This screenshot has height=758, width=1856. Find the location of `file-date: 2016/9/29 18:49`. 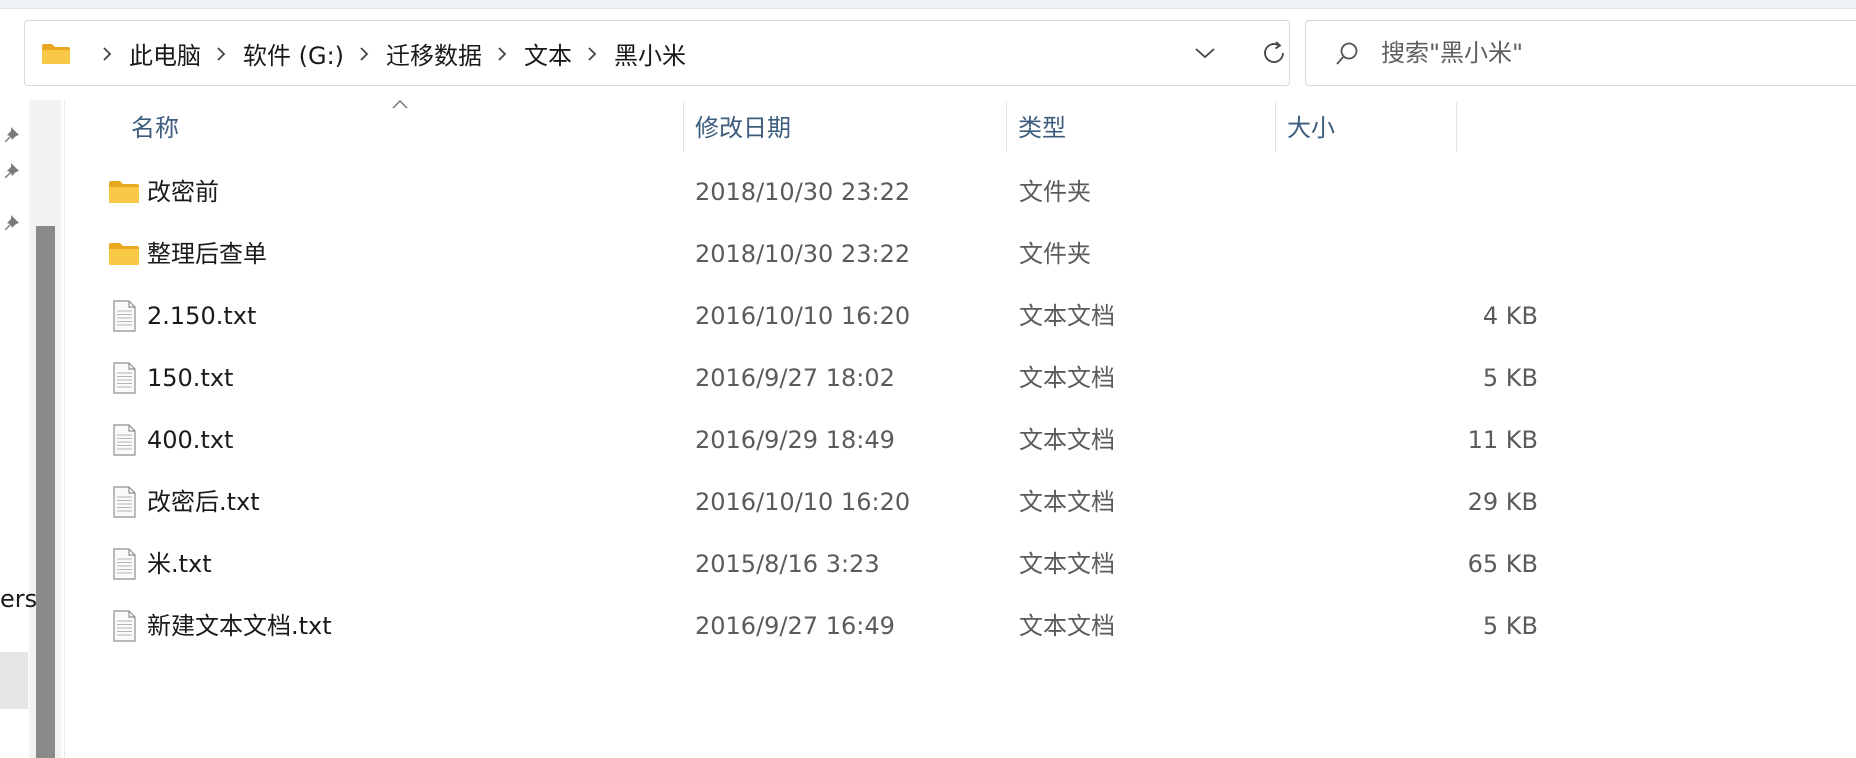

file-date: 2016/9/29 18:49 is located at coordinates (795, 440).